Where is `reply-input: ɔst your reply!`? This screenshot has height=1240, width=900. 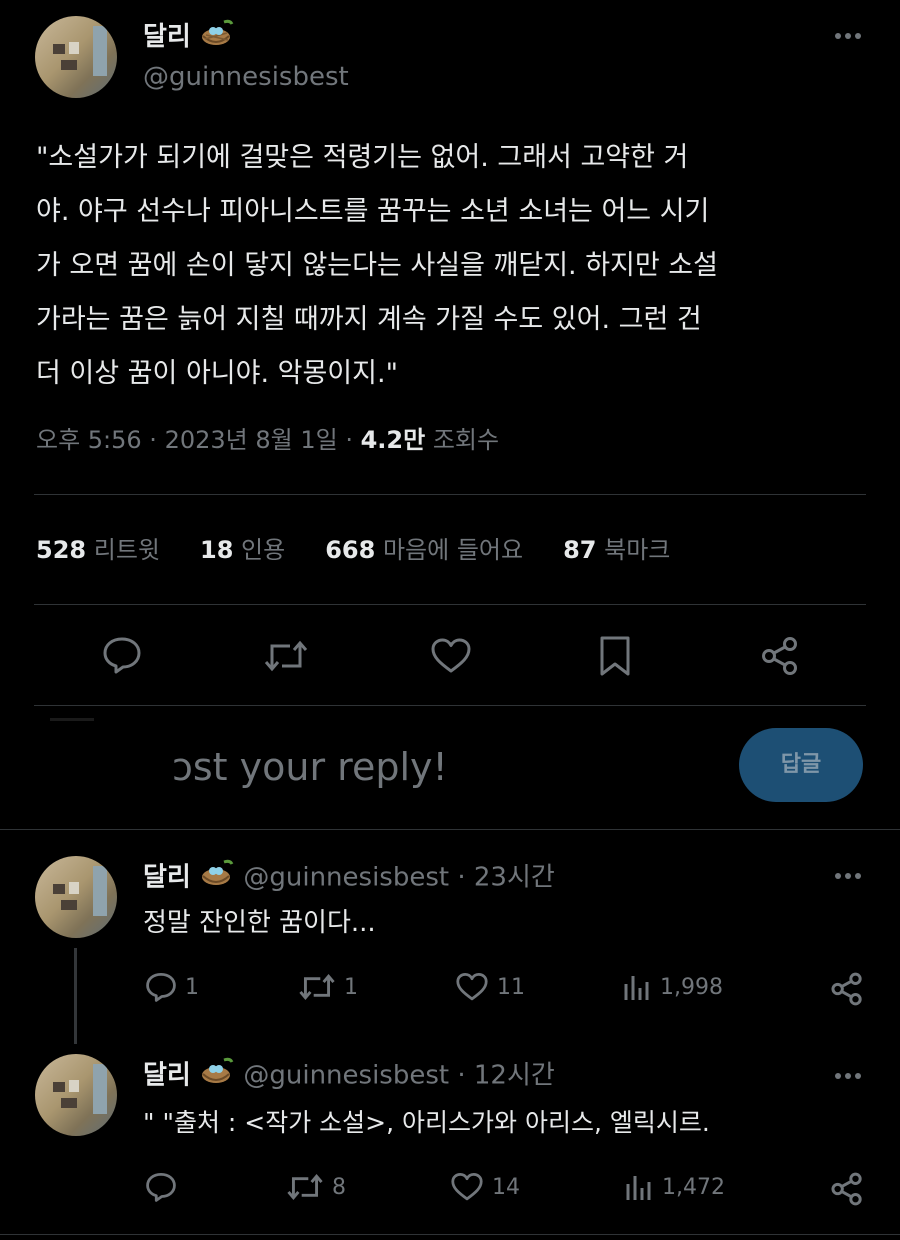 reply-input: ɔst your reply! is located at coordinates (310, 767).